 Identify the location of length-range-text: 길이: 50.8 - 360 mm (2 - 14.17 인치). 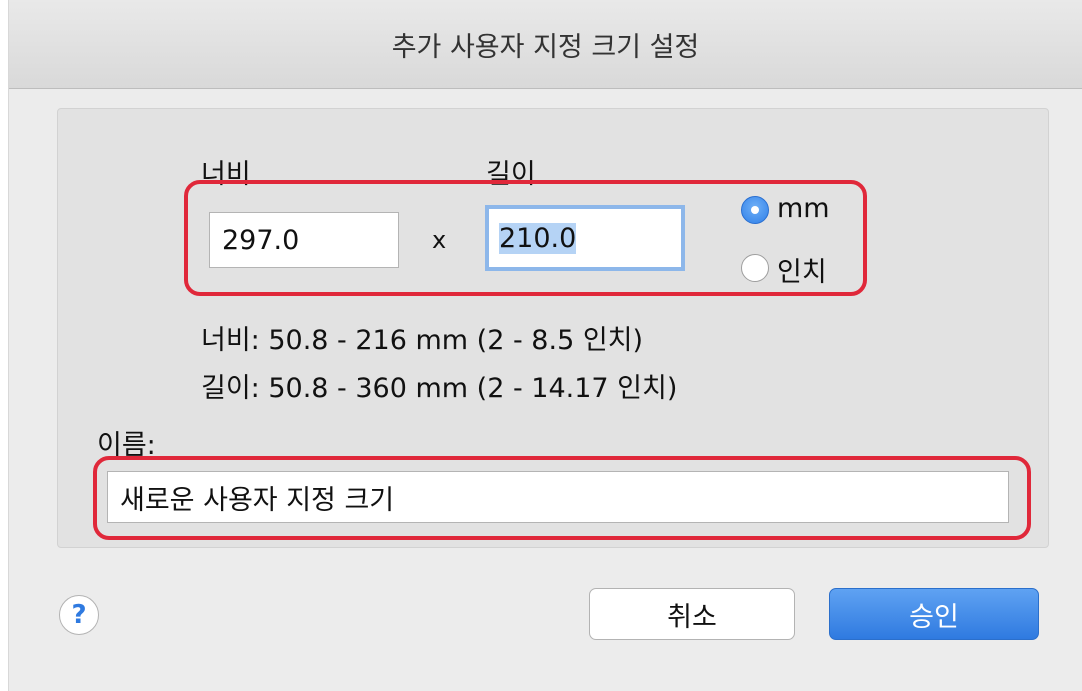
(439, 388).